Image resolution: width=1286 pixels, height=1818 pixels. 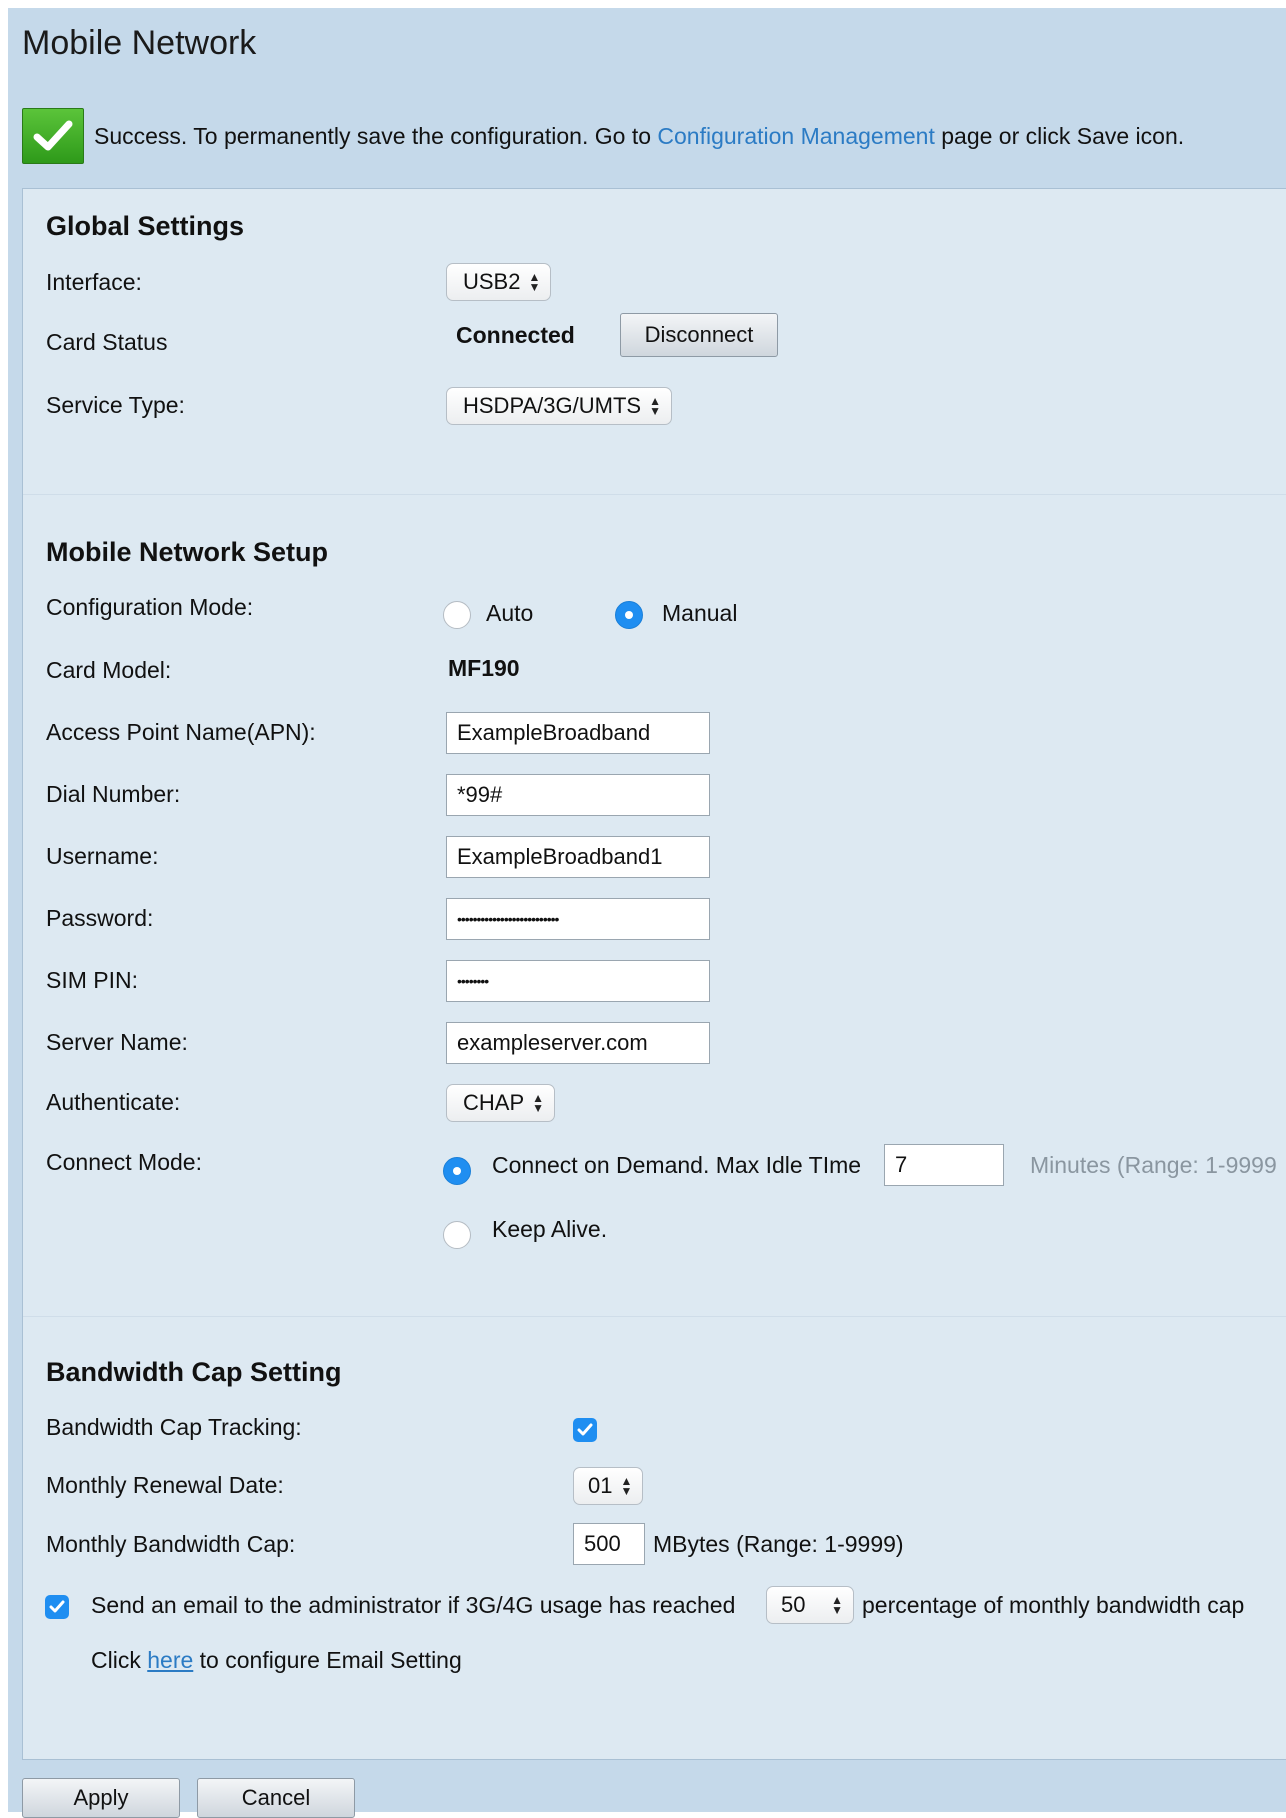 I want to click on cap-unit: MBytes (Range: 1-9999), so click(x=778, y=1544).